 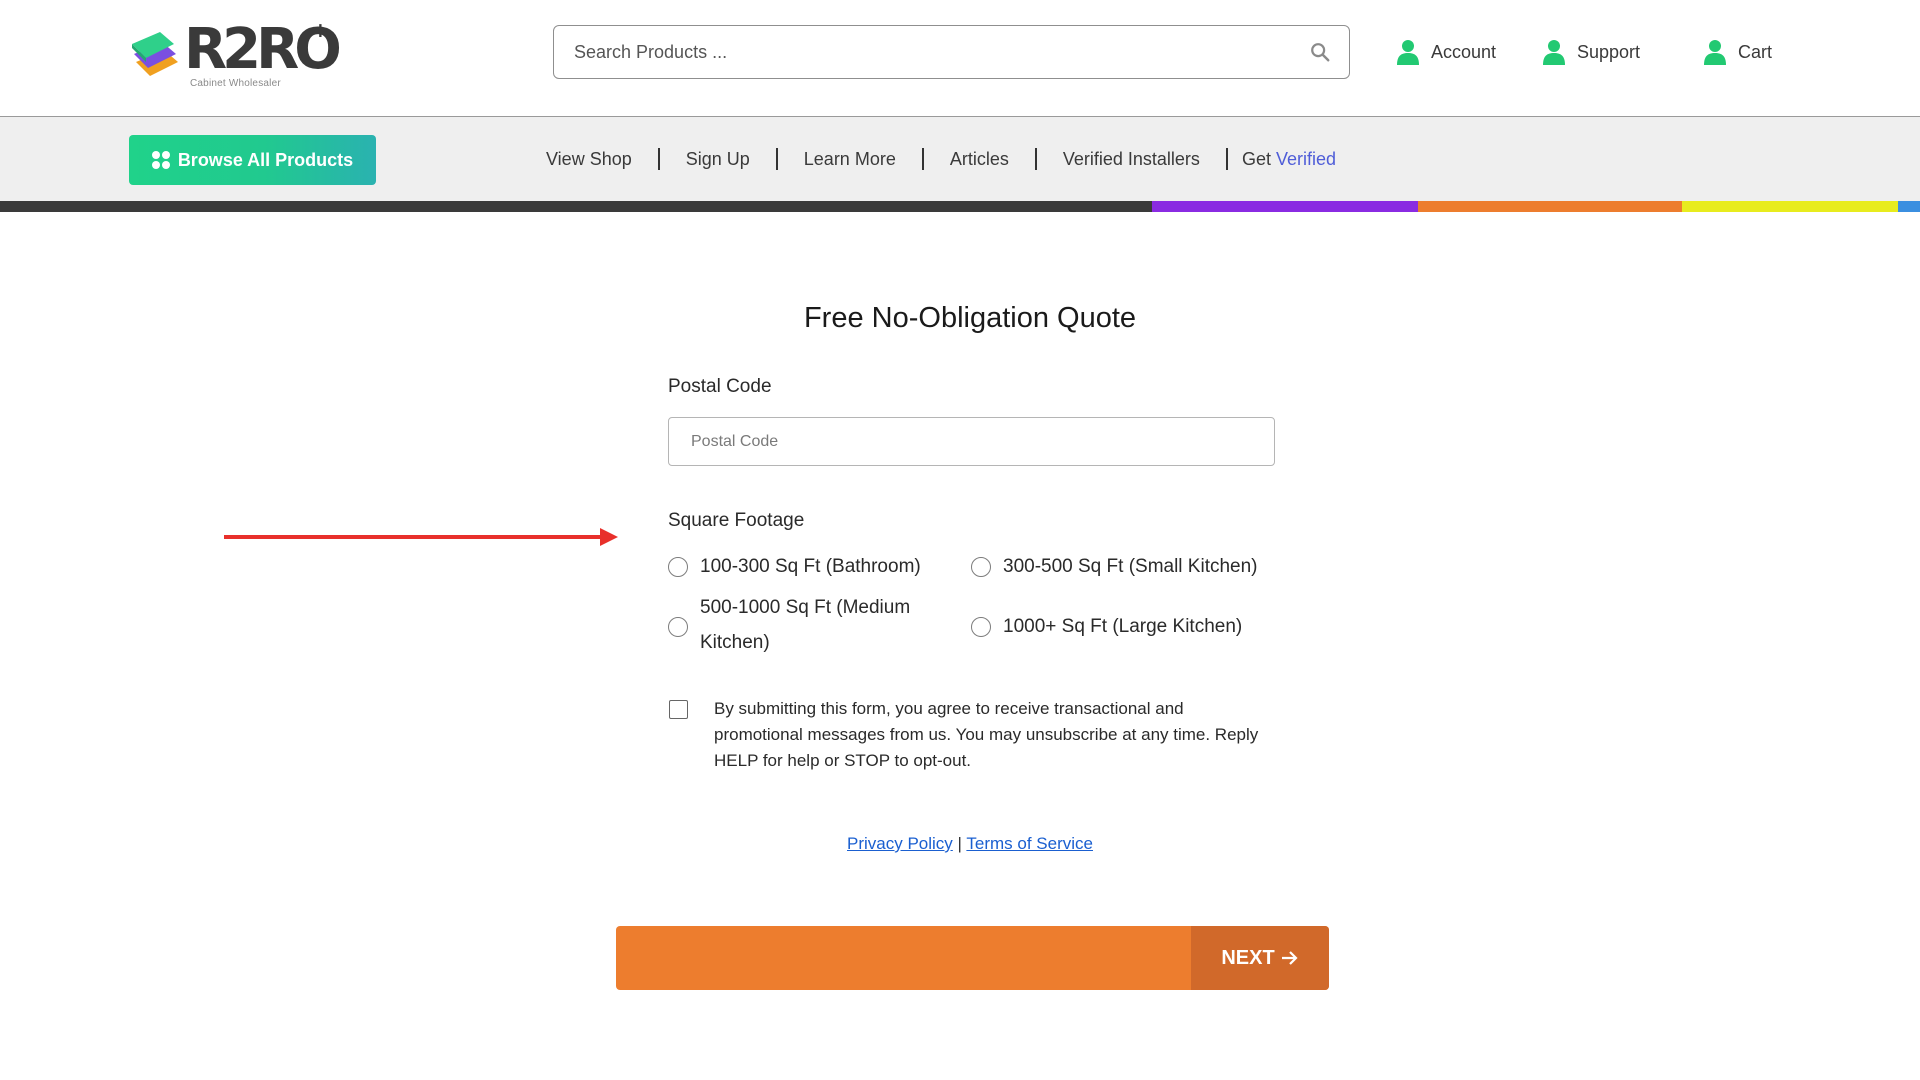 I want to click on postal-code-label: Postal Code, so click(x=720, y=386).